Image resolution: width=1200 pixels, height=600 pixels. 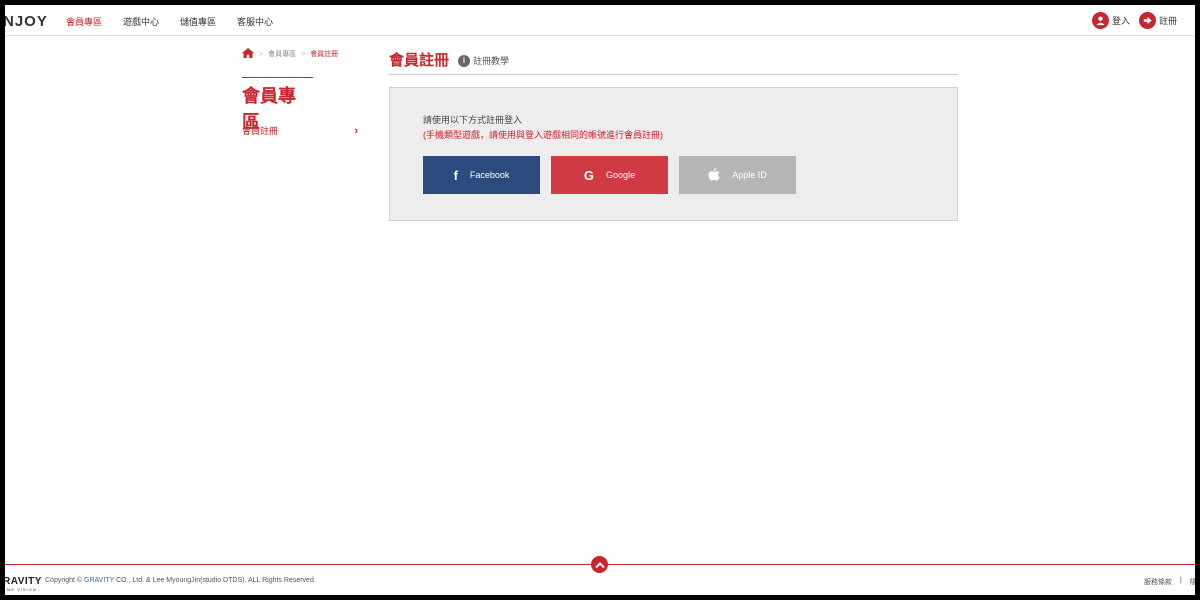 What do you see at coordinates (455, 175) in the screenshot?
I see `facebook-icon: f` at bounding box center [455, 175].